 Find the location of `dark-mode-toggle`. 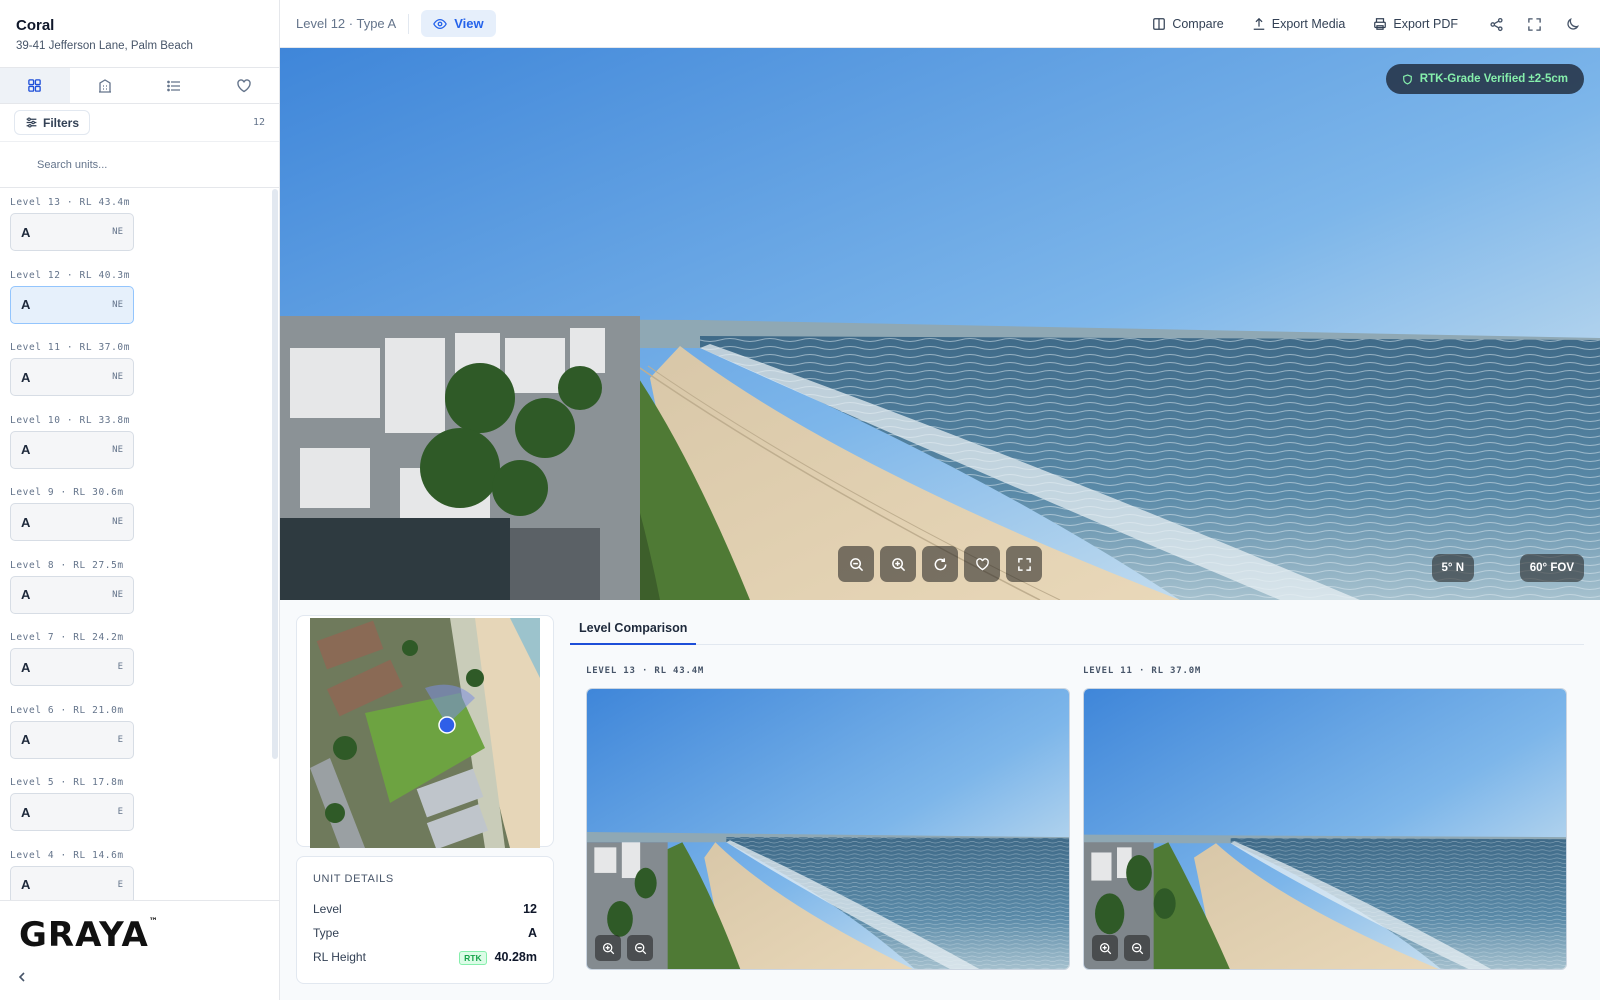

dark-mode-toggle is located at coordinates (1572, 24).